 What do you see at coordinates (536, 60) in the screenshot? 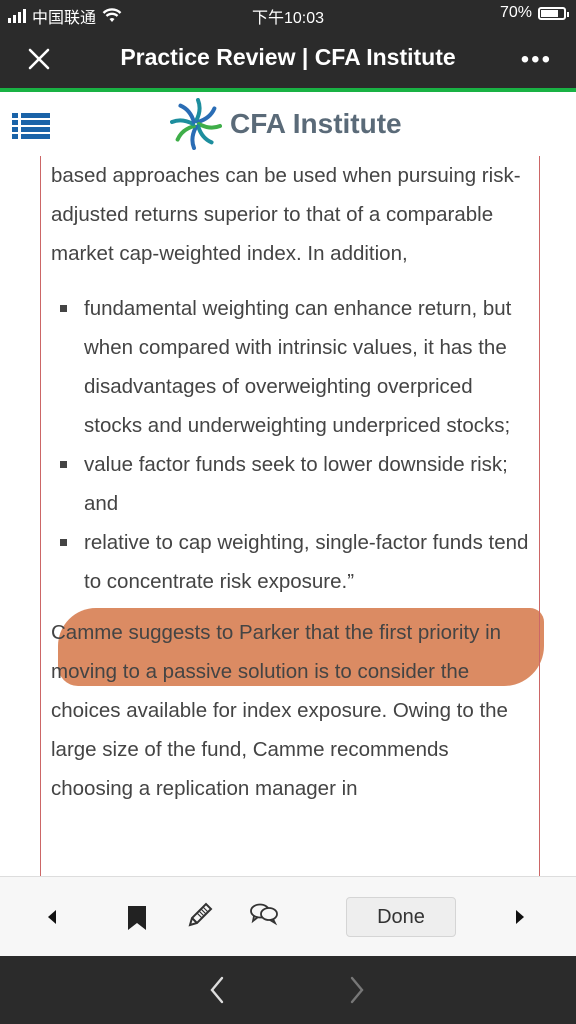
I see `more-icon: •••` at bounding box center [536, 60].